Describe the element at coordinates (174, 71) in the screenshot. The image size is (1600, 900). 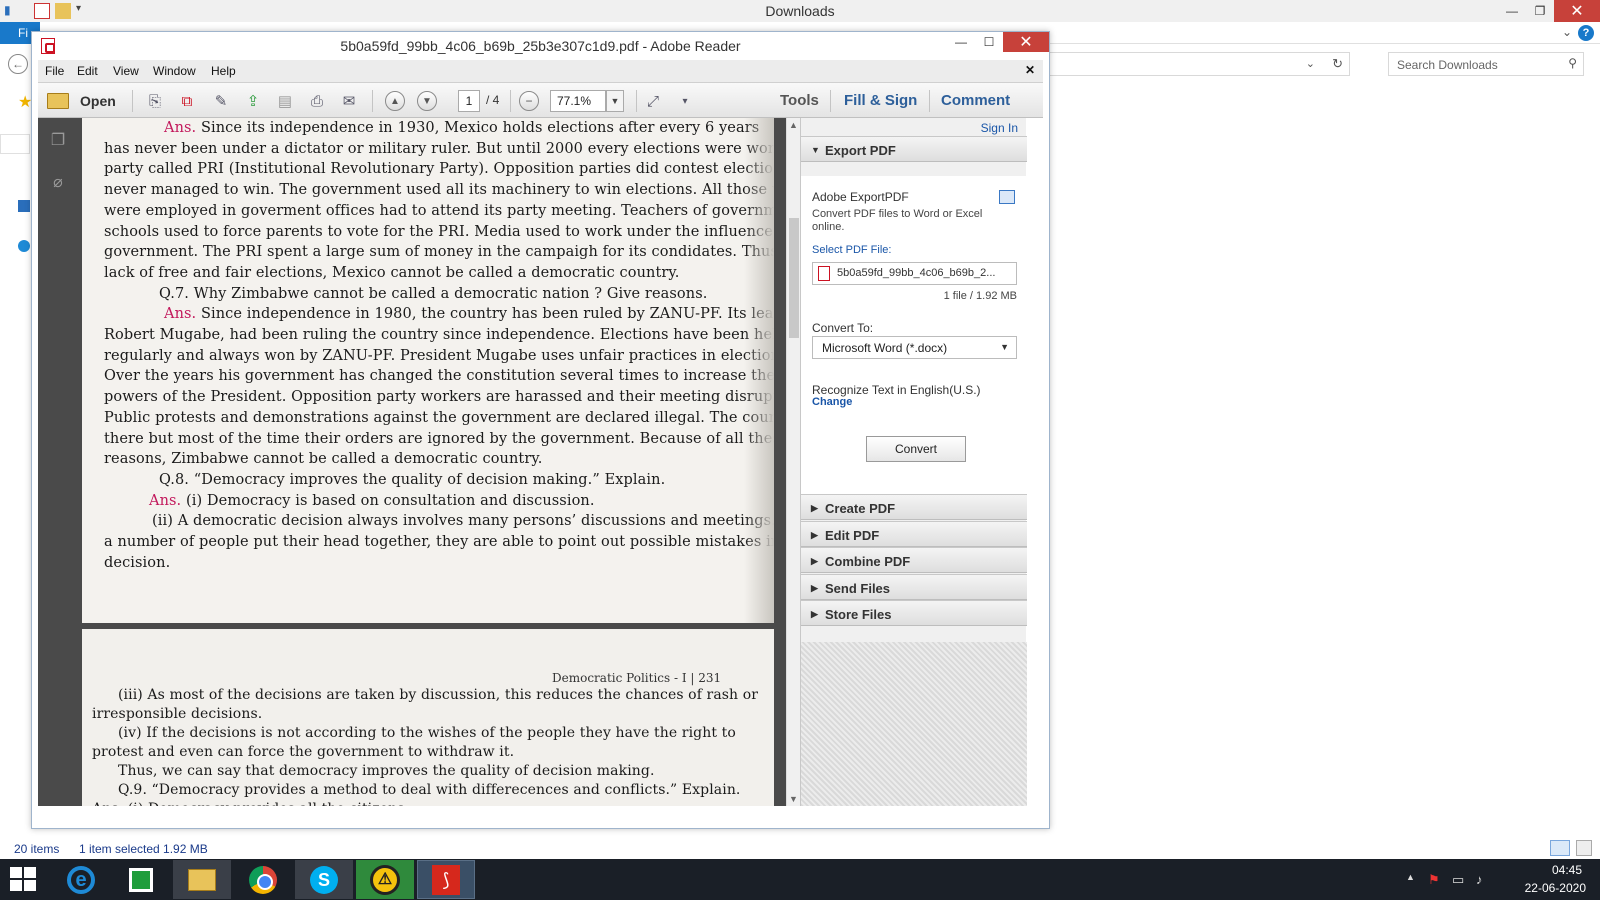
I see `menu-window: Window` at that location.